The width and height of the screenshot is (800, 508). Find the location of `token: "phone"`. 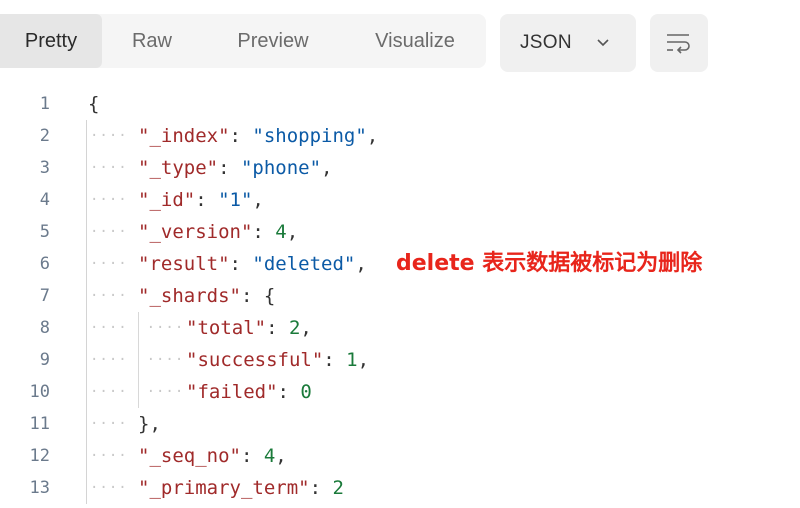

token: "phone" is located at coordinates (281, 168).